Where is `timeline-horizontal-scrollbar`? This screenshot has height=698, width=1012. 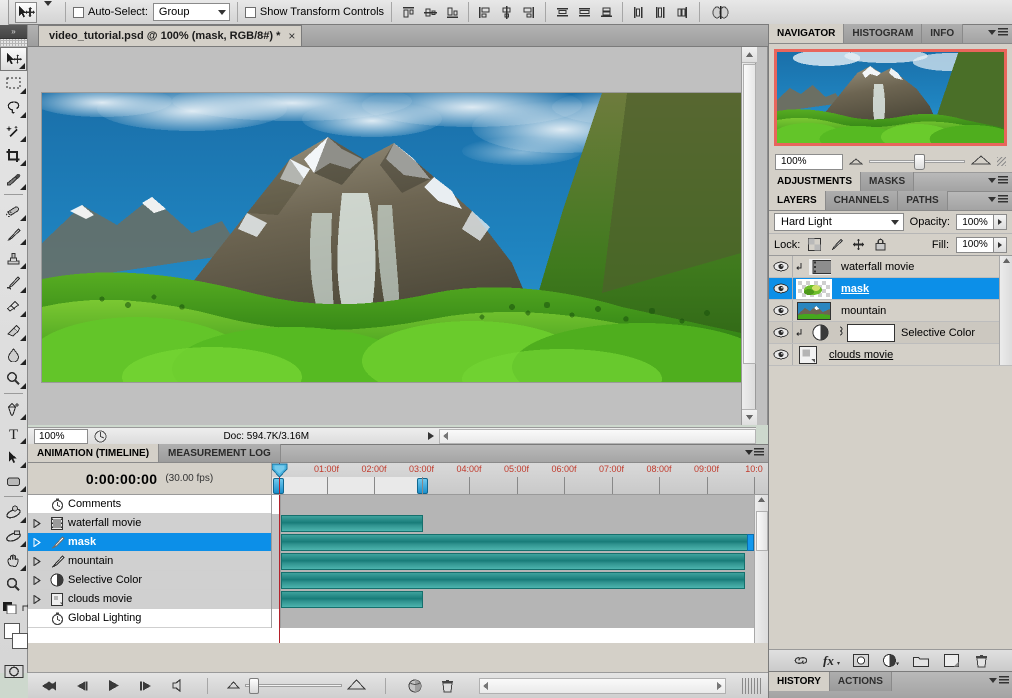
timeline-horizontal-scrollbar is located at coordinates (602, 685).